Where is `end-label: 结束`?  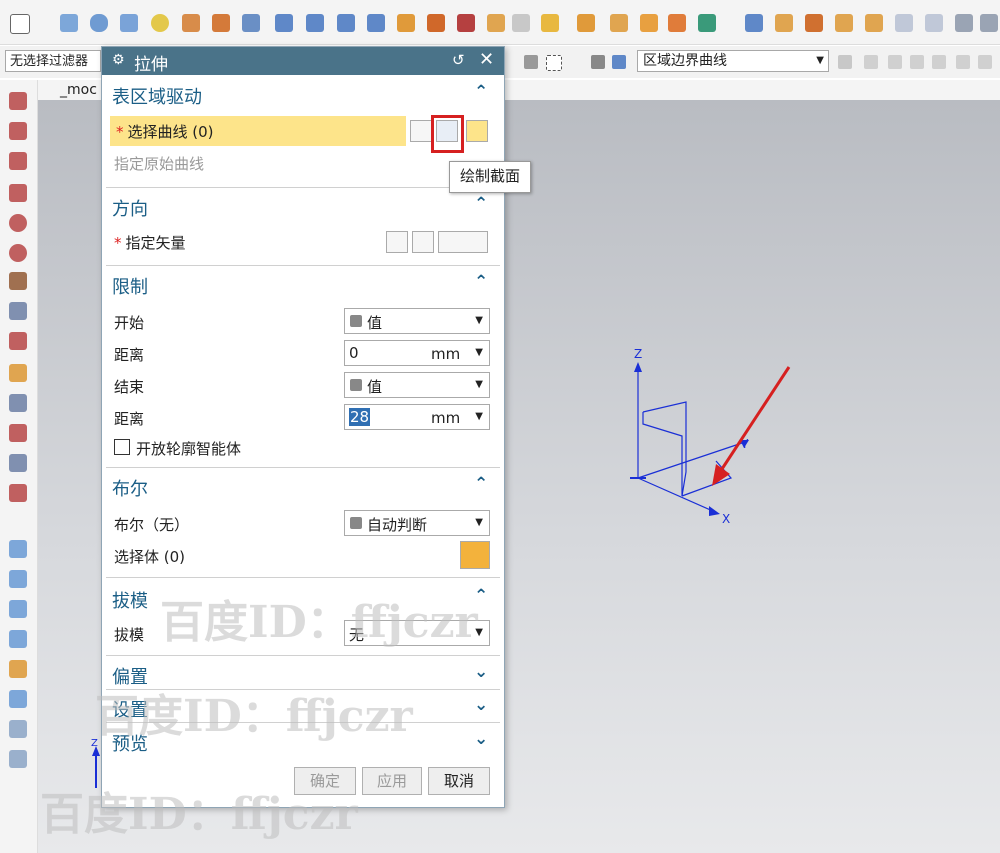 end-label: 结束 is located at coordinates (129, 387).